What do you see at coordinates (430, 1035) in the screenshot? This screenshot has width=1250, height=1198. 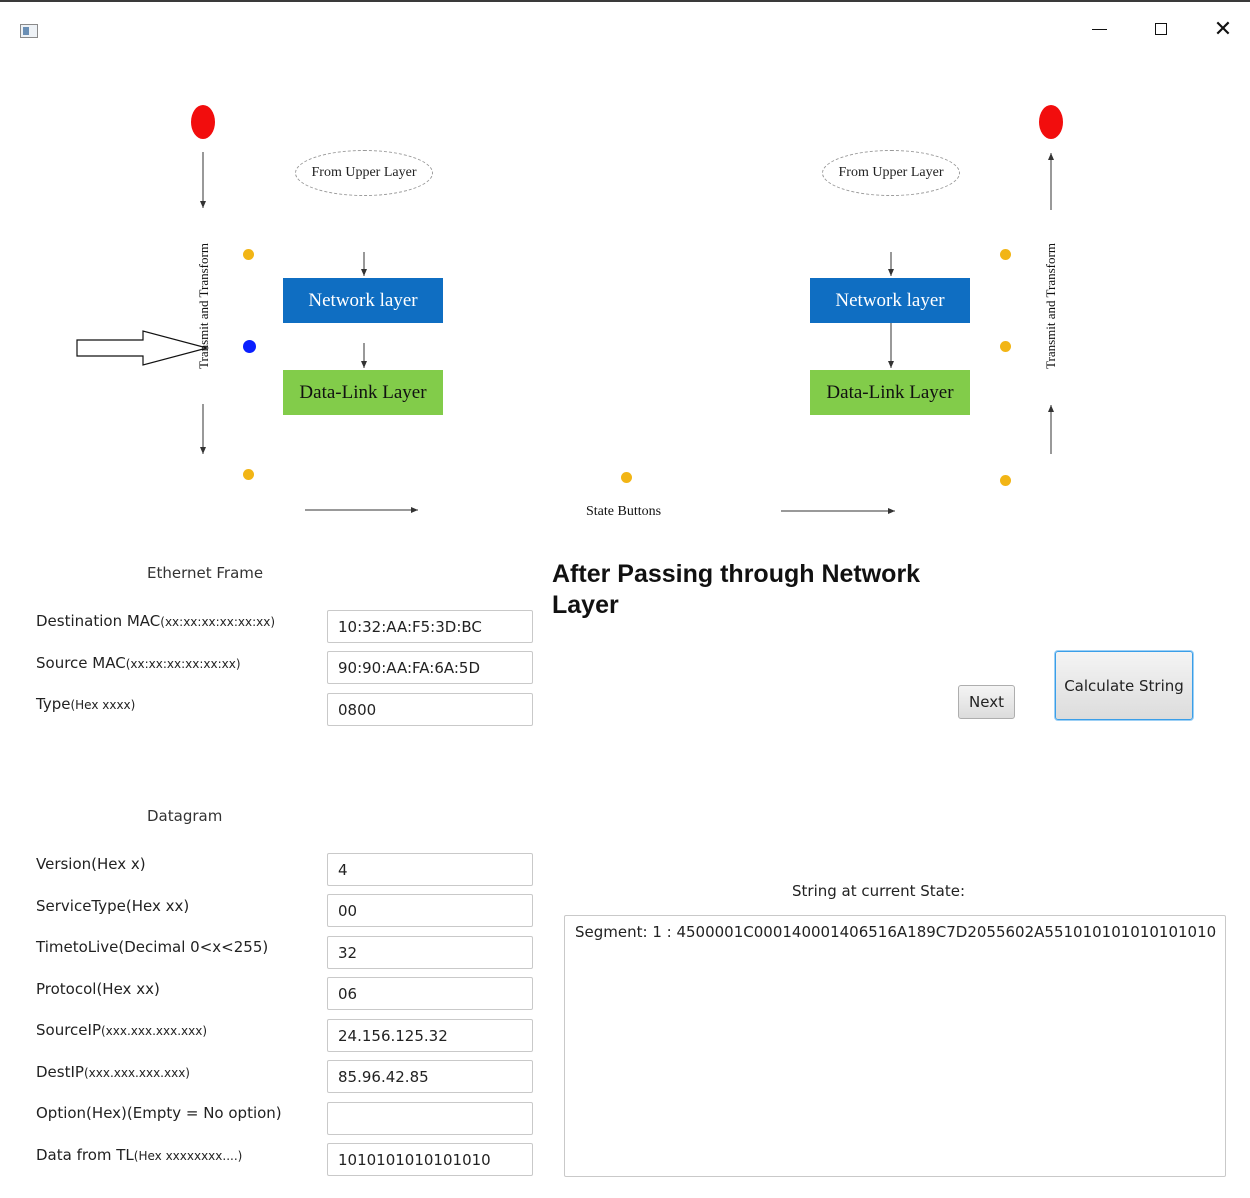 I see `source-ip-input` at bounding box center [430, 1035].